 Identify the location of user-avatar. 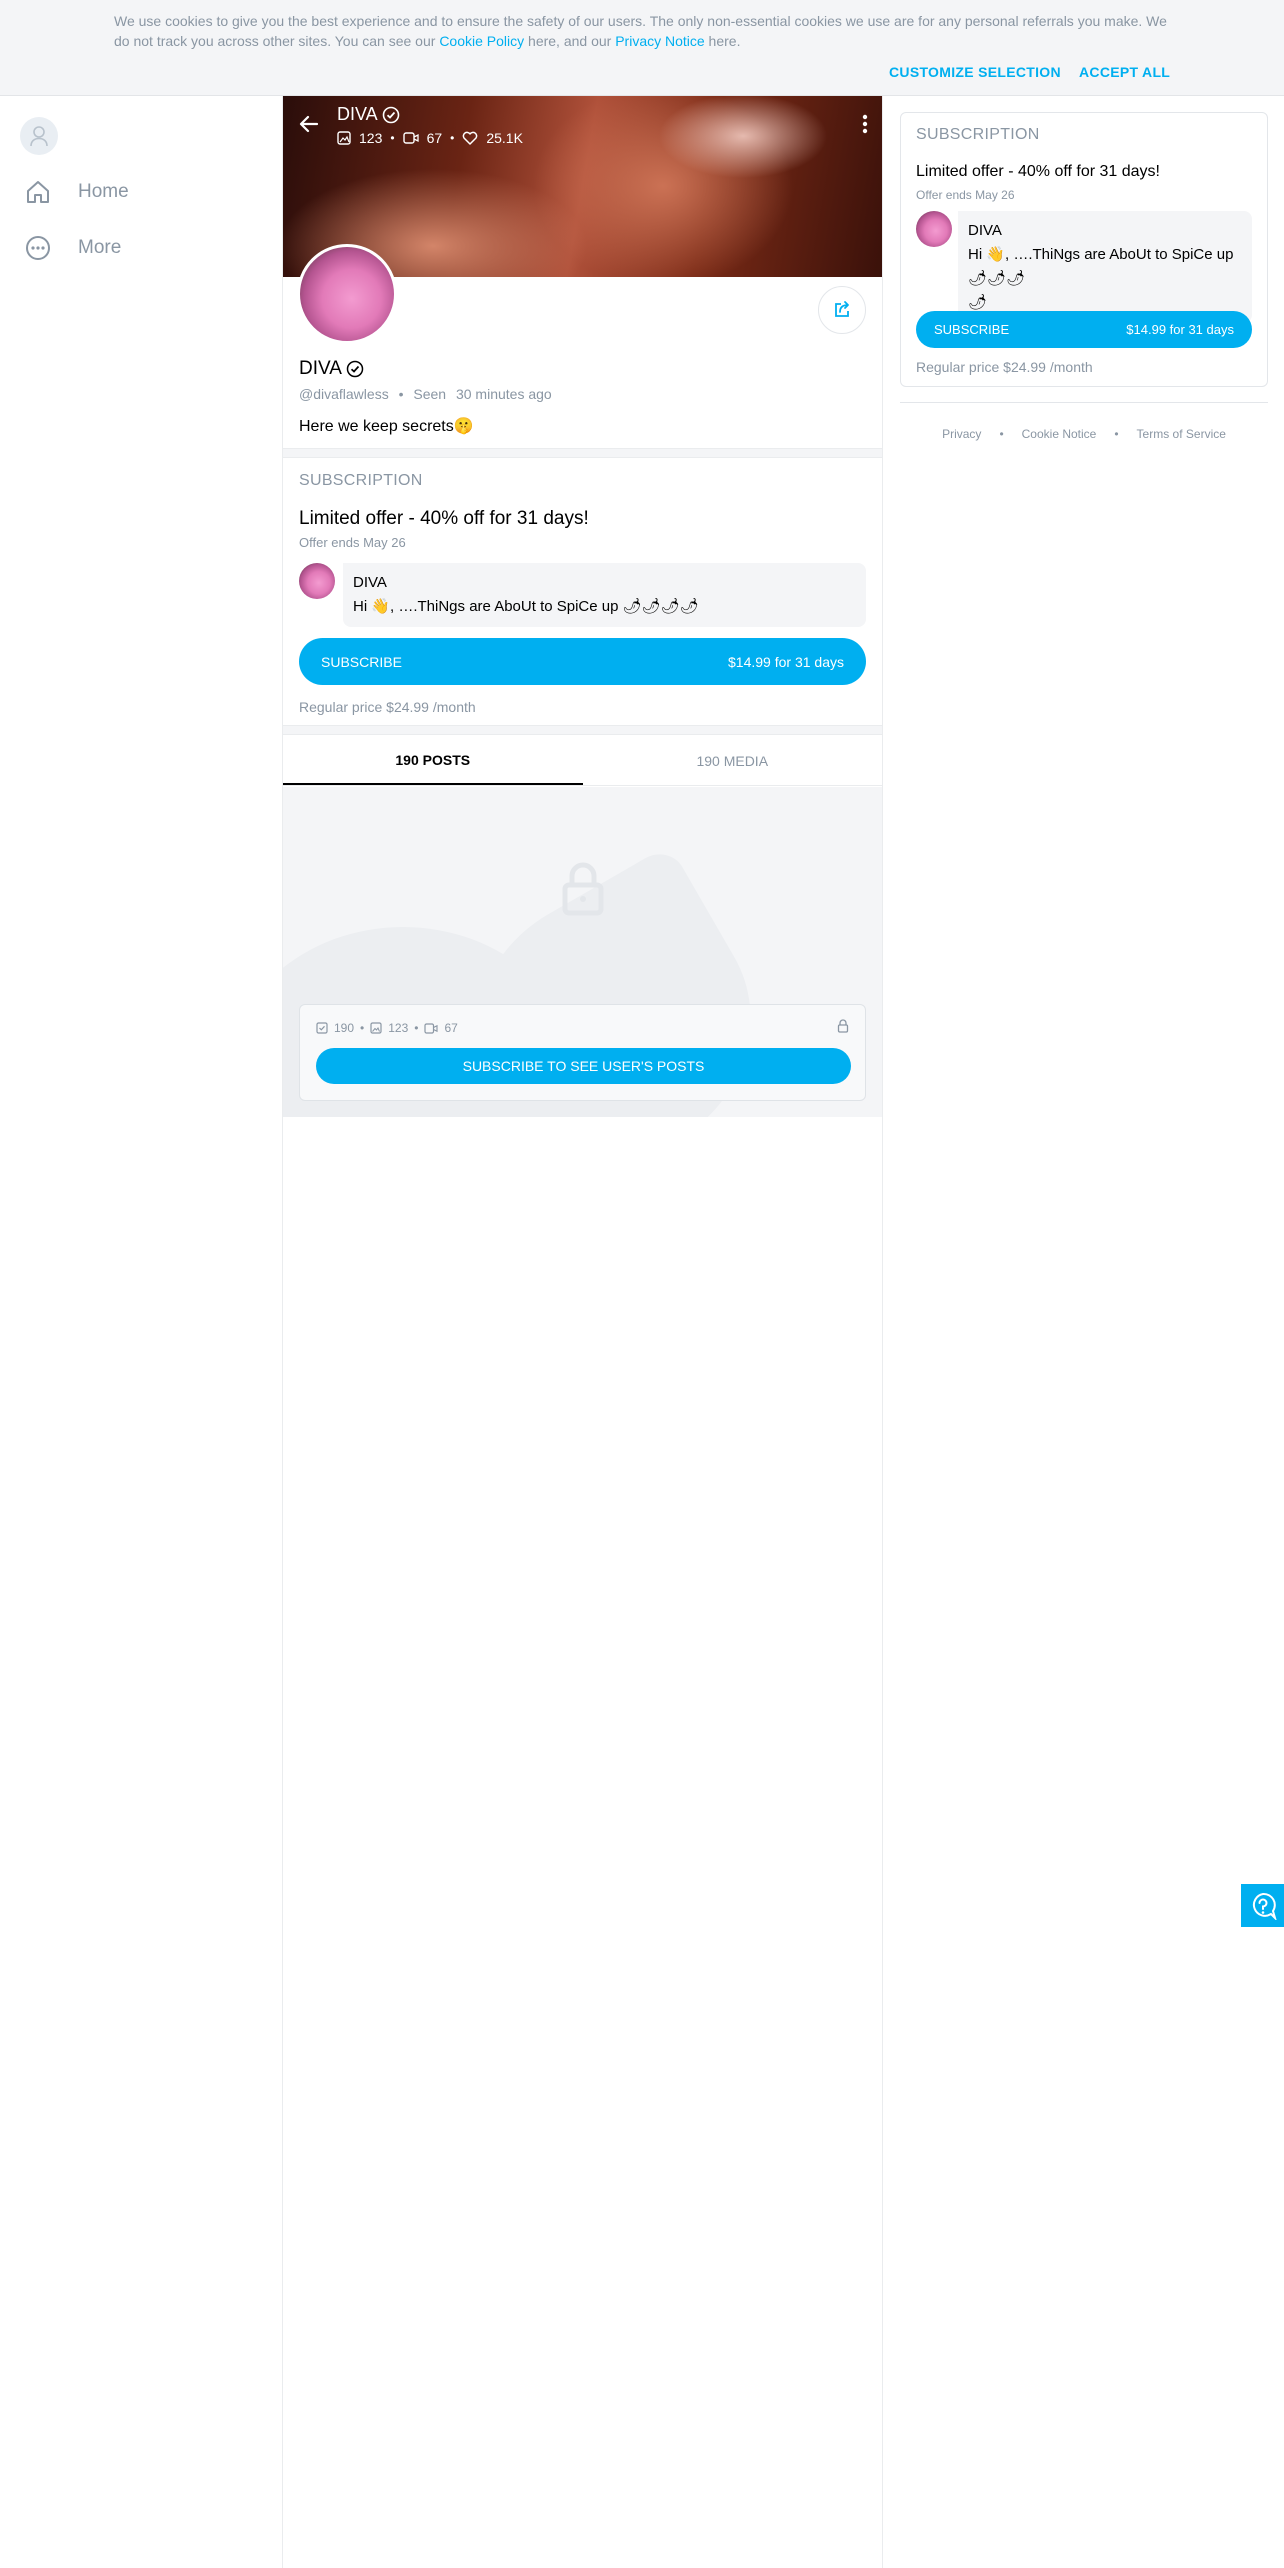
(39, 136).